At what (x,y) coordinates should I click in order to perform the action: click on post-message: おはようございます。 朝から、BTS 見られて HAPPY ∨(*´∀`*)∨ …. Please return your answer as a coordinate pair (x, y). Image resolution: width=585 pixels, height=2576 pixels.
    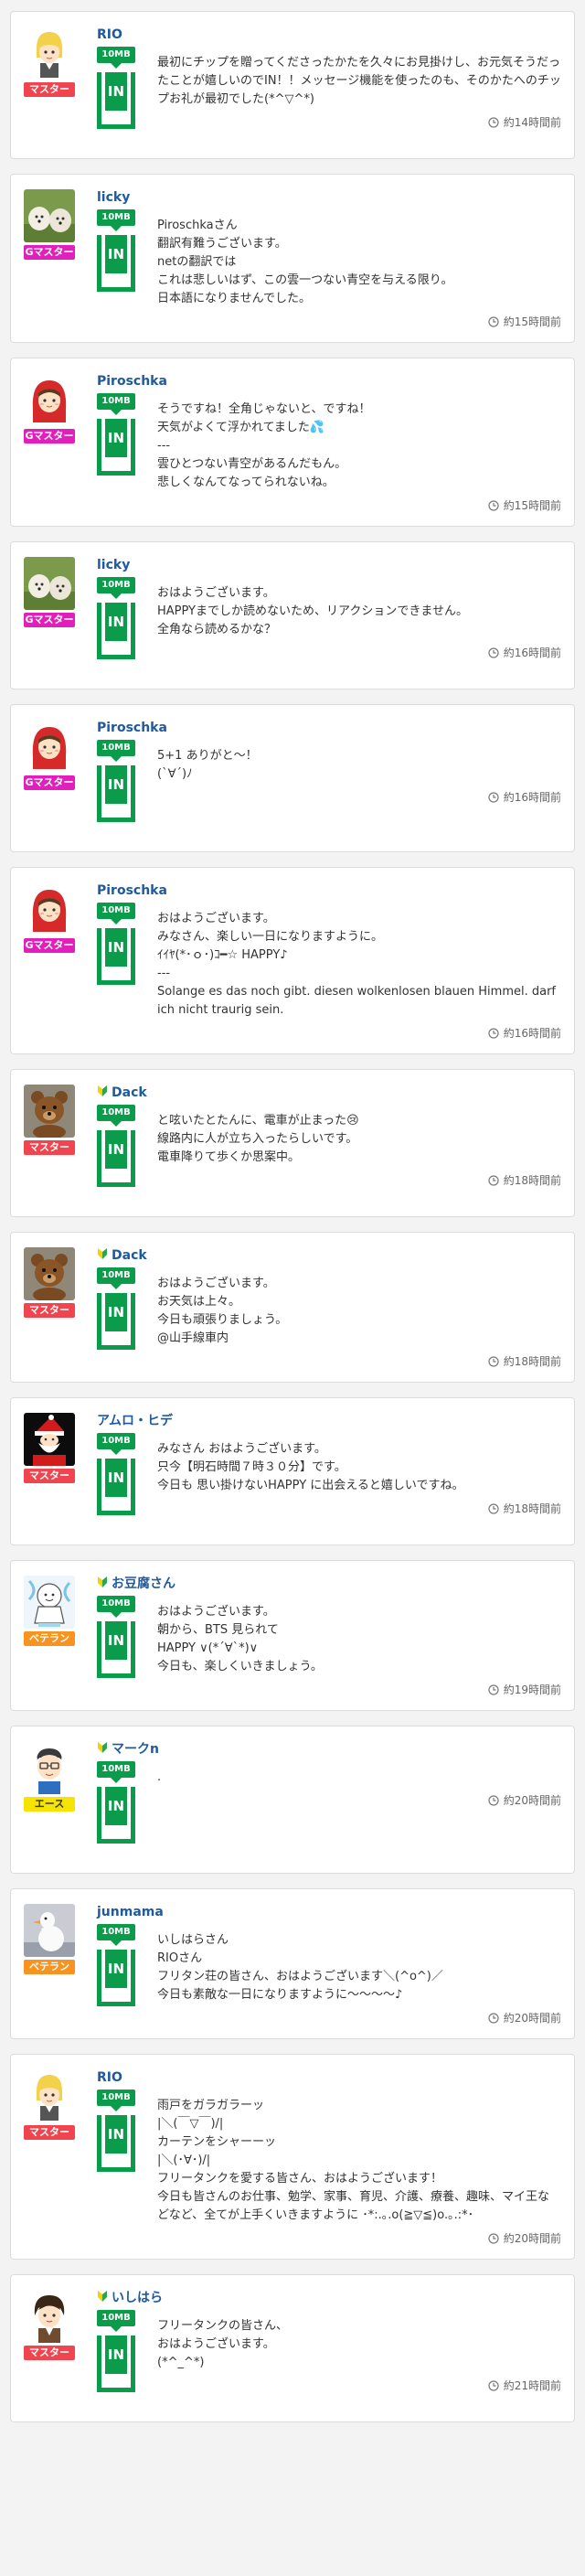
    Looking at the image, I should click on (240, 1639).